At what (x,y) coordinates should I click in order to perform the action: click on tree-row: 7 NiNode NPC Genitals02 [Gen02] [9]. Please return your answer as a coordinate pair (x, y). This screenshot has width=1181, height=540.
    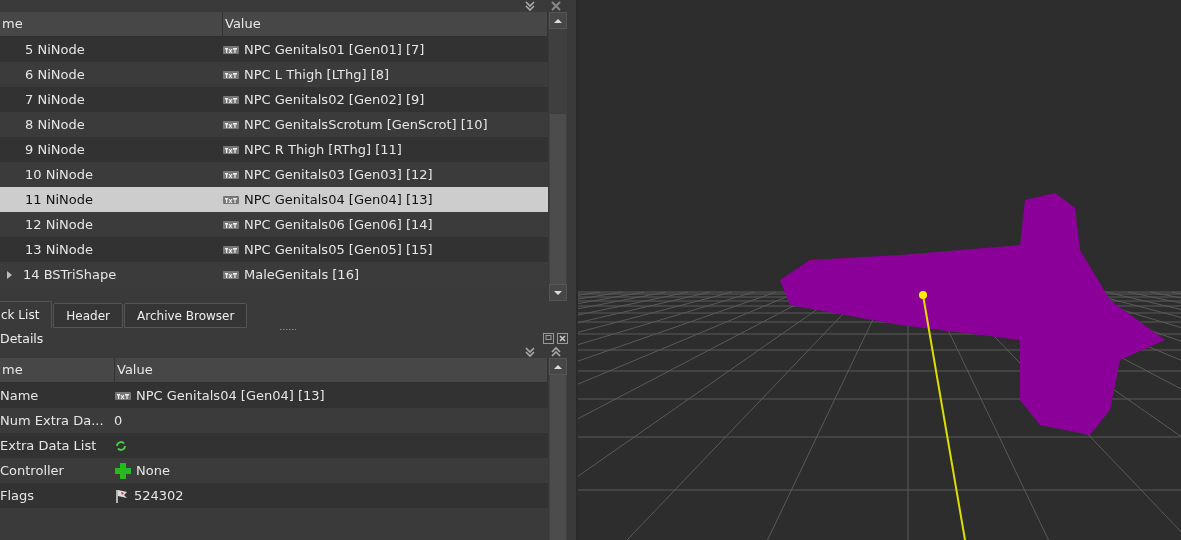
    Looking at the image, I should click on (274, 99).